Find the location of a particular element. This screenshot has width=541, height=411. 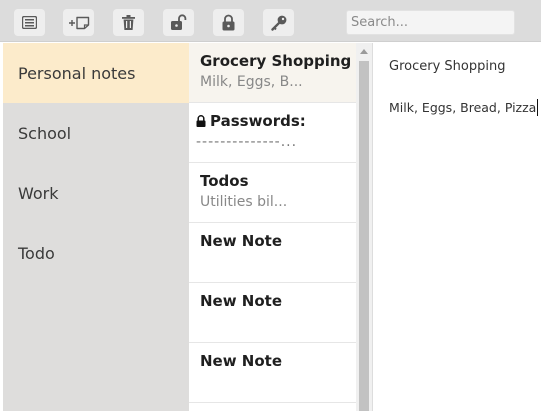

scroll-thumb is located at coordinates (364, 236).